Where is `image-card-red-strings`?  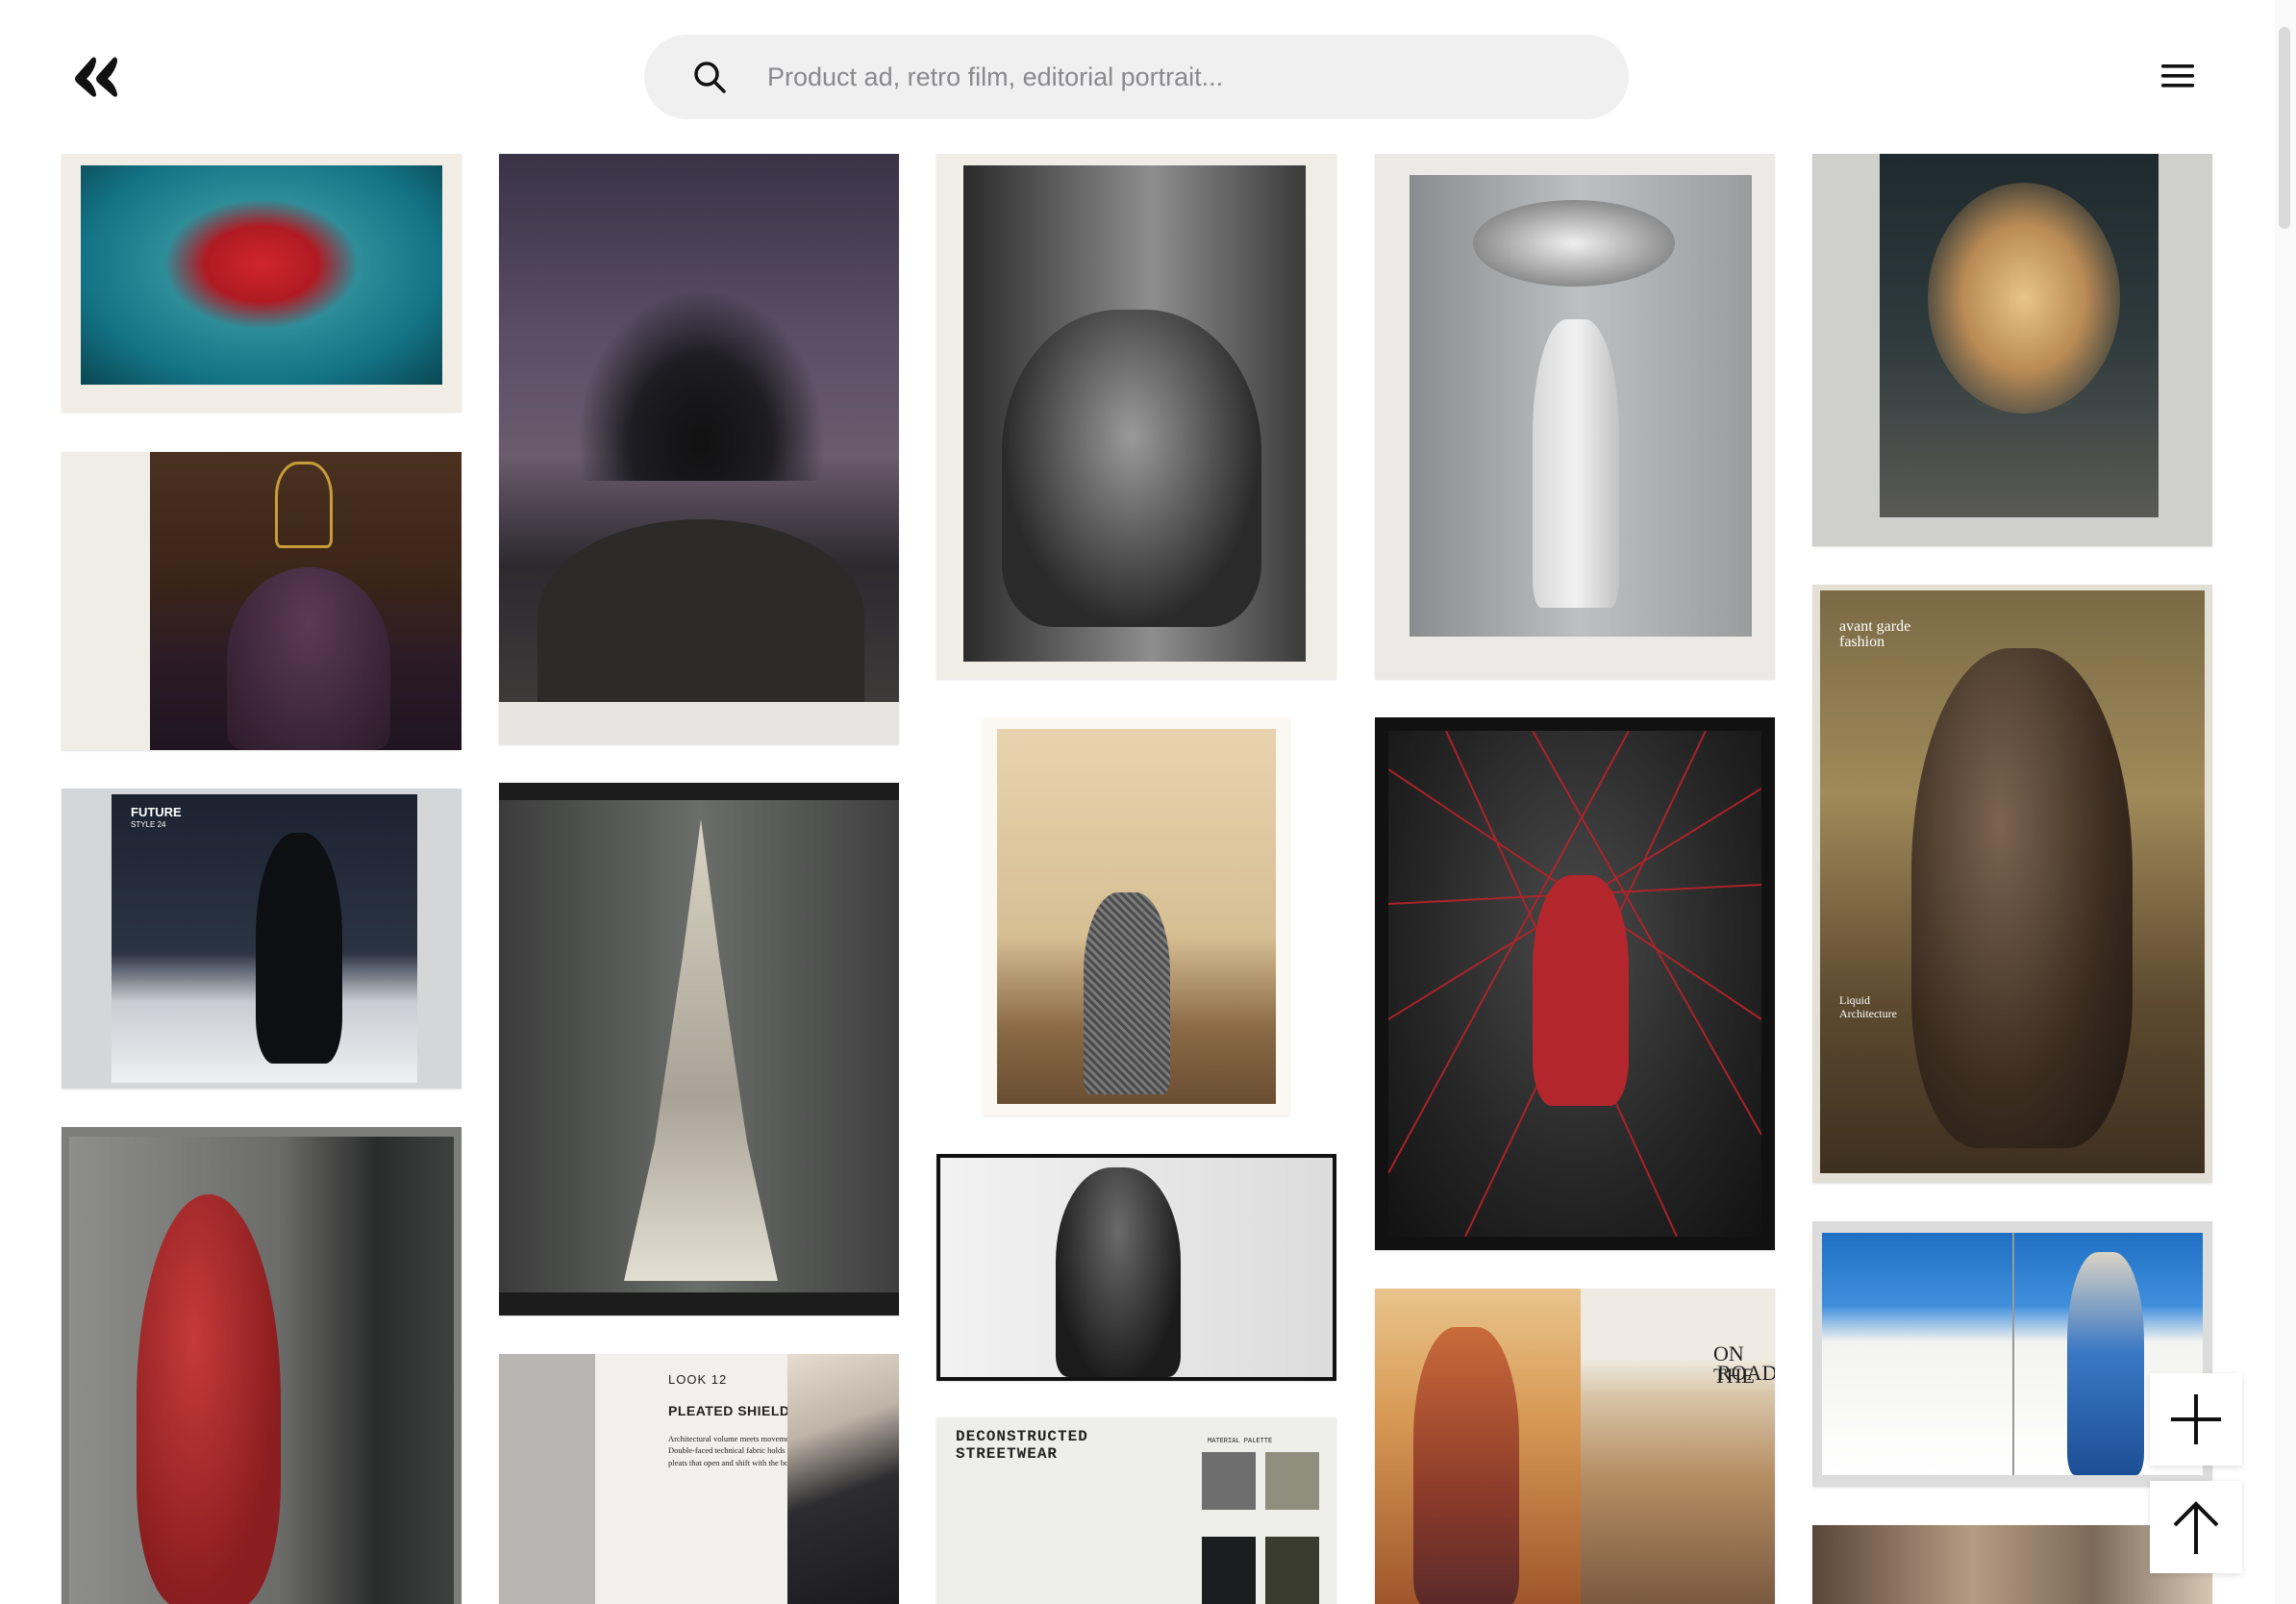 image-card-red-strings is located at coordinates (1575, 983).